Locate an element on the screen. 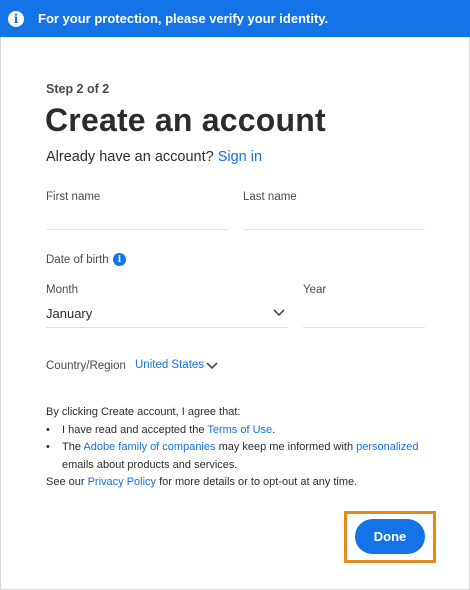 This screenshot has height=590, width=470. year-label: Year is located at coordinates (315, 290).